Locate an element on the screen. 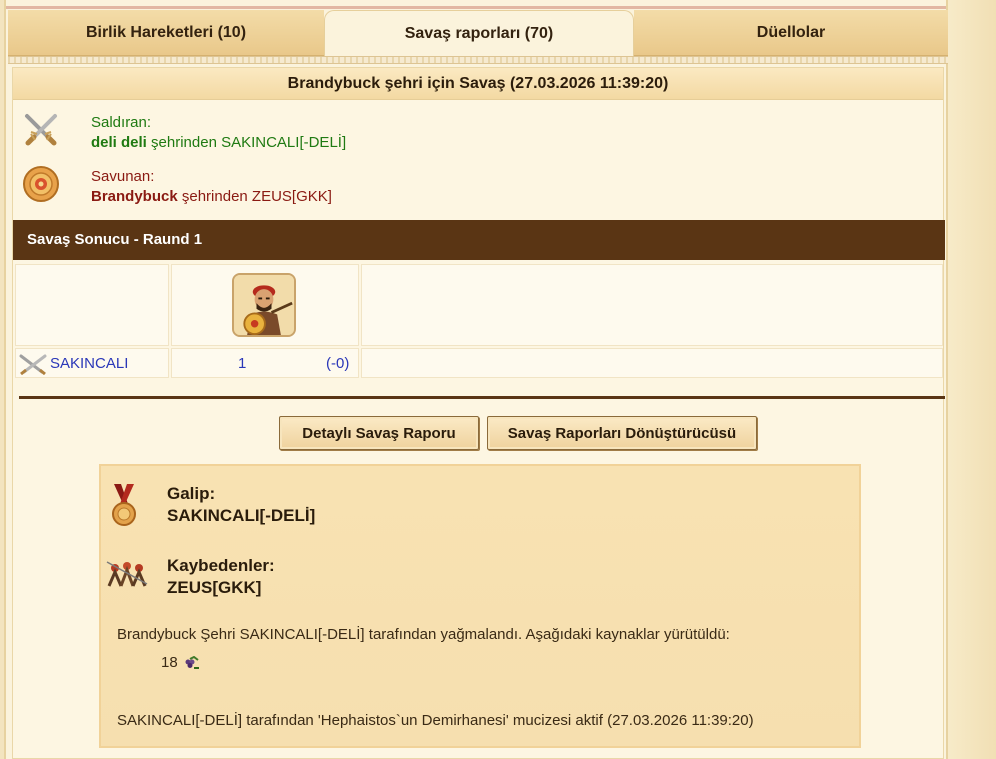 The height and width of the screenshot is (759, 996). defender-origin: Brandybuck şehrinden ZEUS[GKK] is located at coordinates (211, 196).